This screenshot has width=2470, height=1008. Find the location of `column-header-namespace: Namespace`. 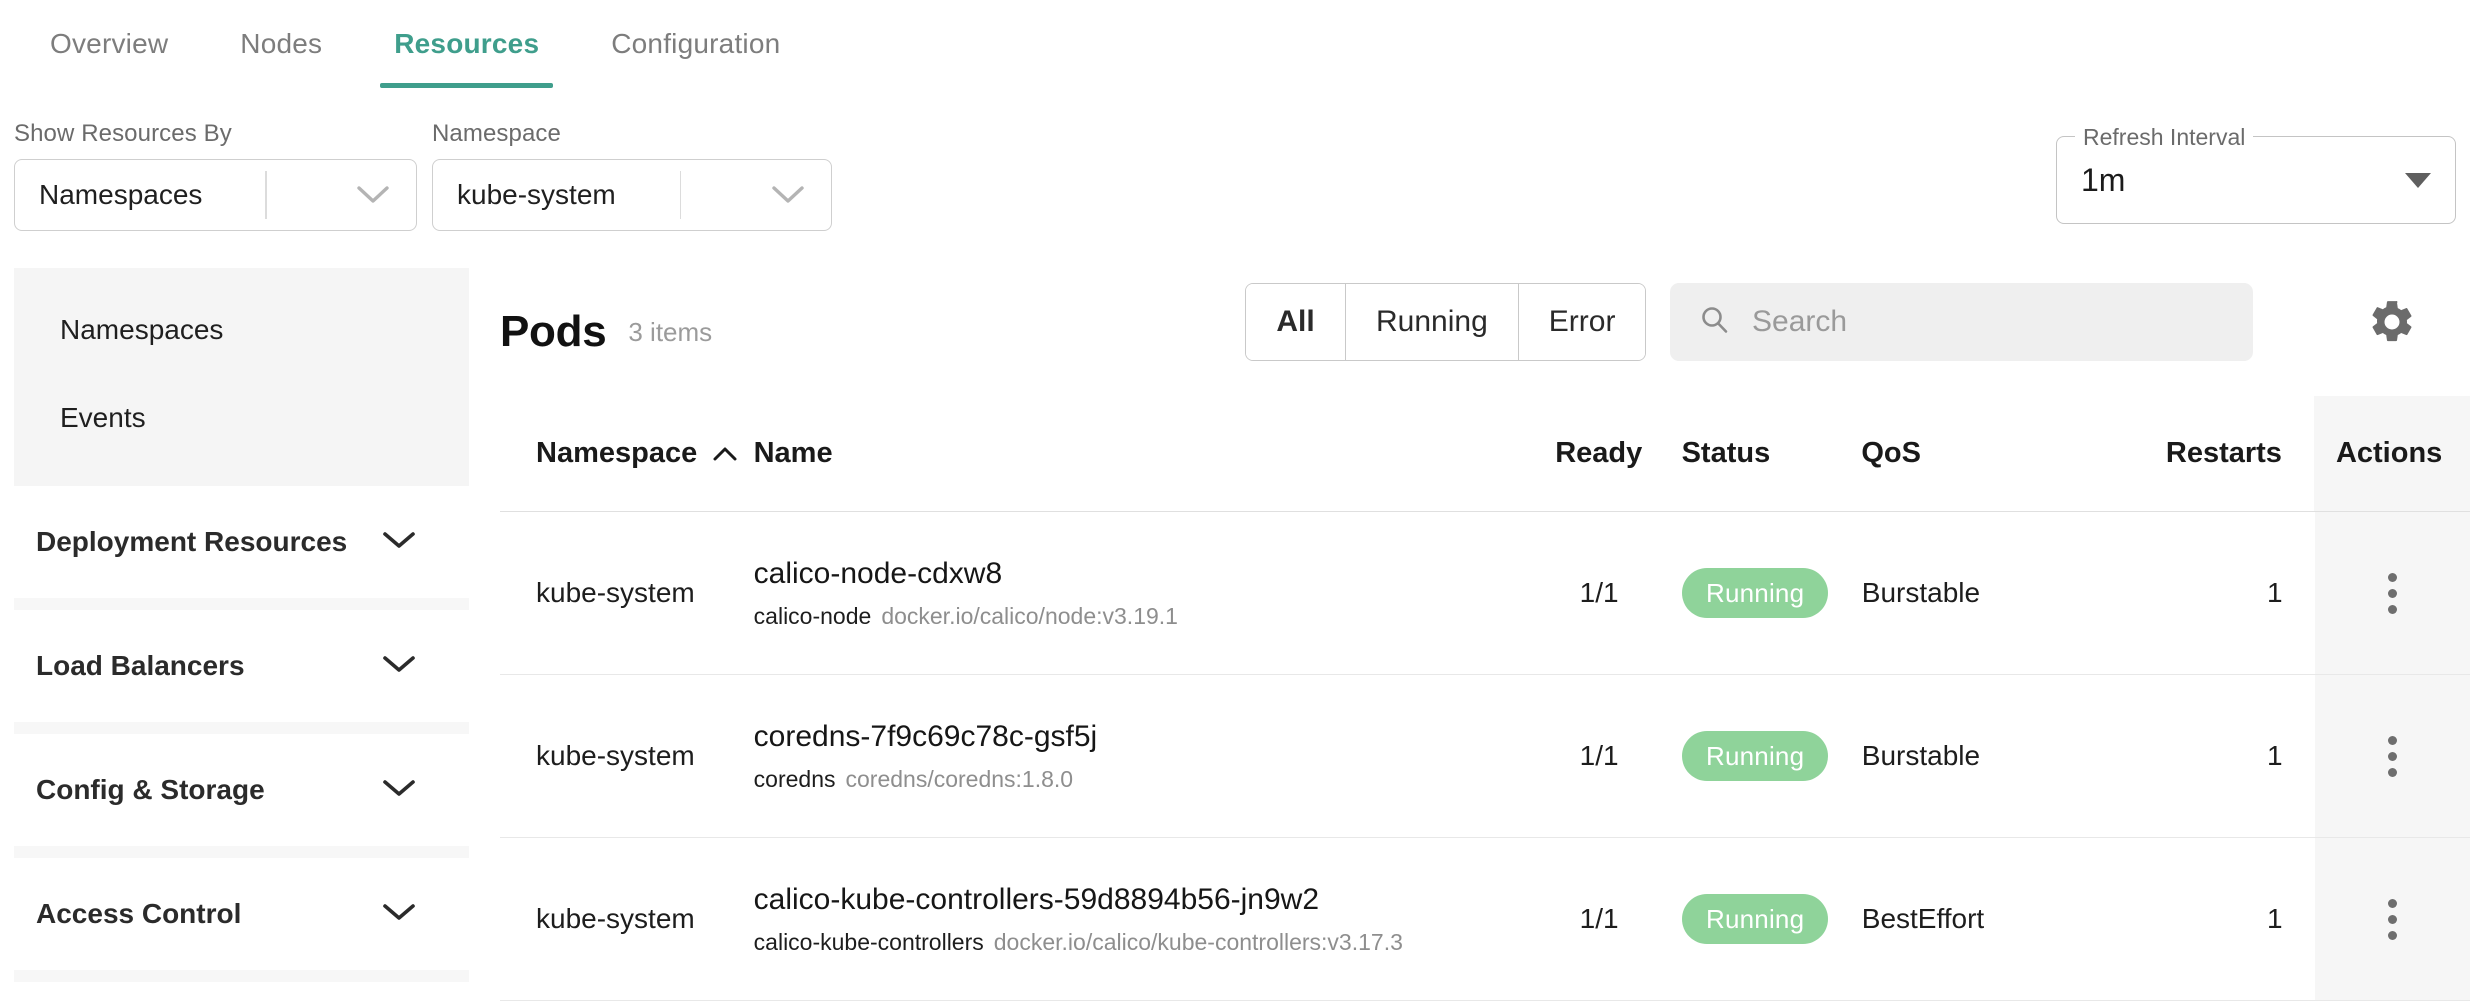

column-header-namespace: Namespace is located at coordinates (627, 453).